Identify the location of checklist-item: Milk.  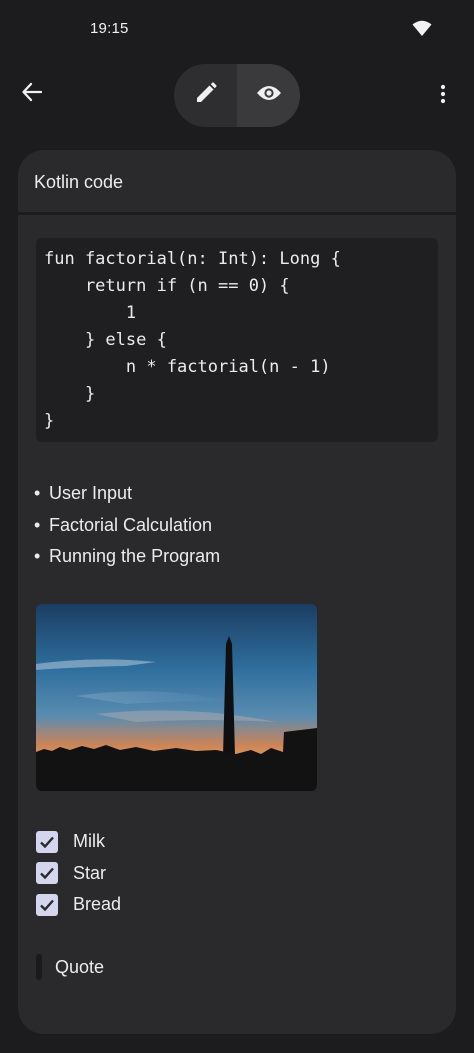
(78, 842).